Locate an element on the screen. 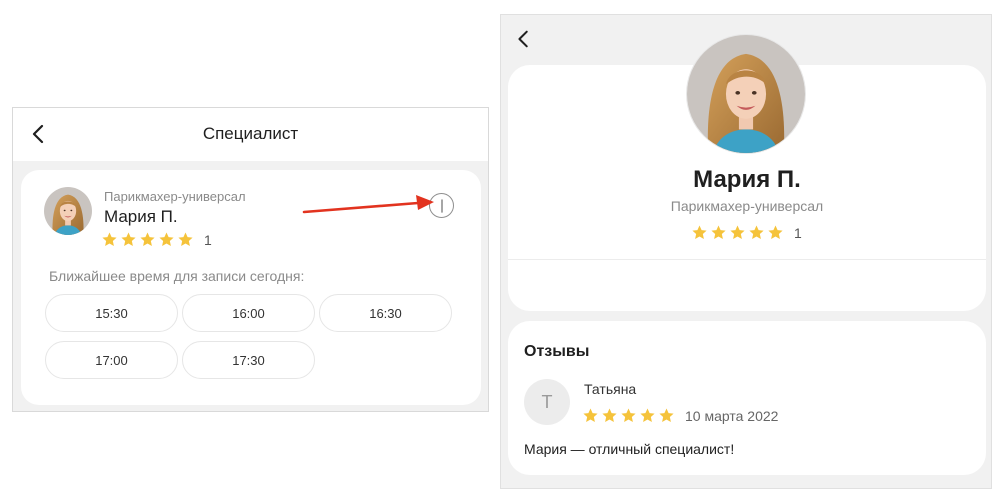 The image size is (1000, 503). page-title: Специалист is located at coordinates (250, 133).